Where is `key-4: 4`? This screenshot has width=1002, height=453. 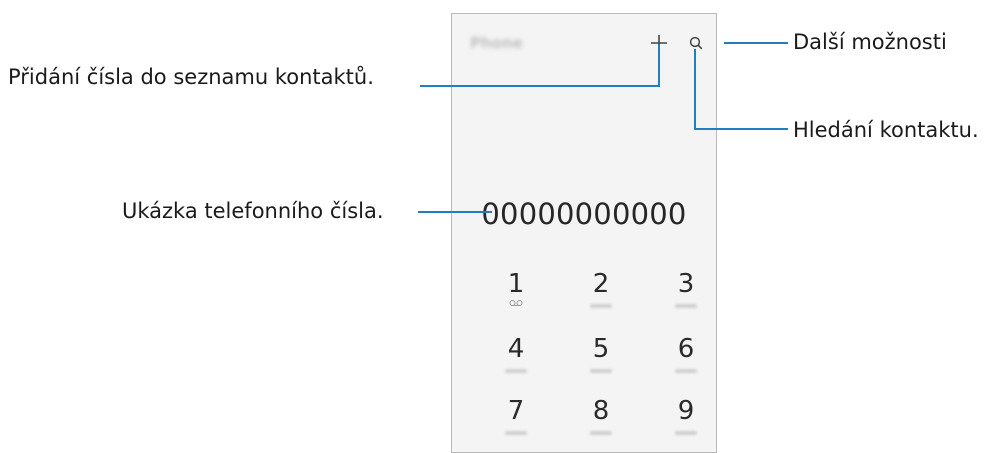
key-4: 4 is located at coordinates (516, 353).